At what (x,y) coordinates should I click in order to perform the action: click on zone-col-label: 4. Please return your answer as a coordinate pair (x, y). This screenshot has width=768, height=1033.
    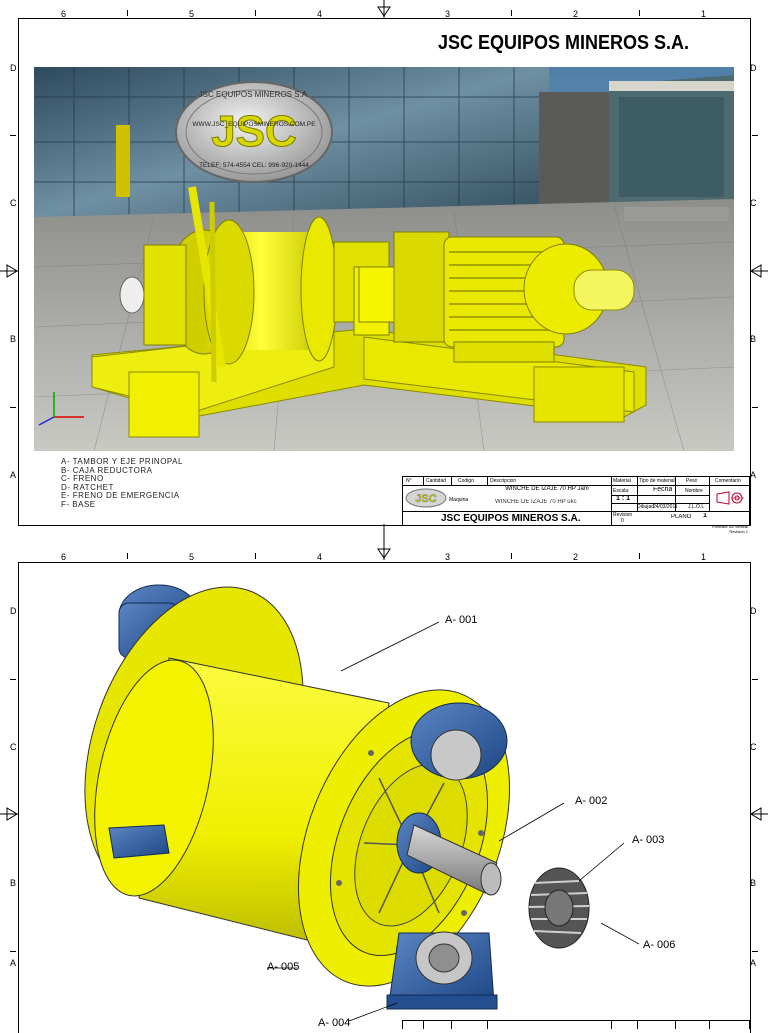
    Looking at the image, I should click on (320, 557).